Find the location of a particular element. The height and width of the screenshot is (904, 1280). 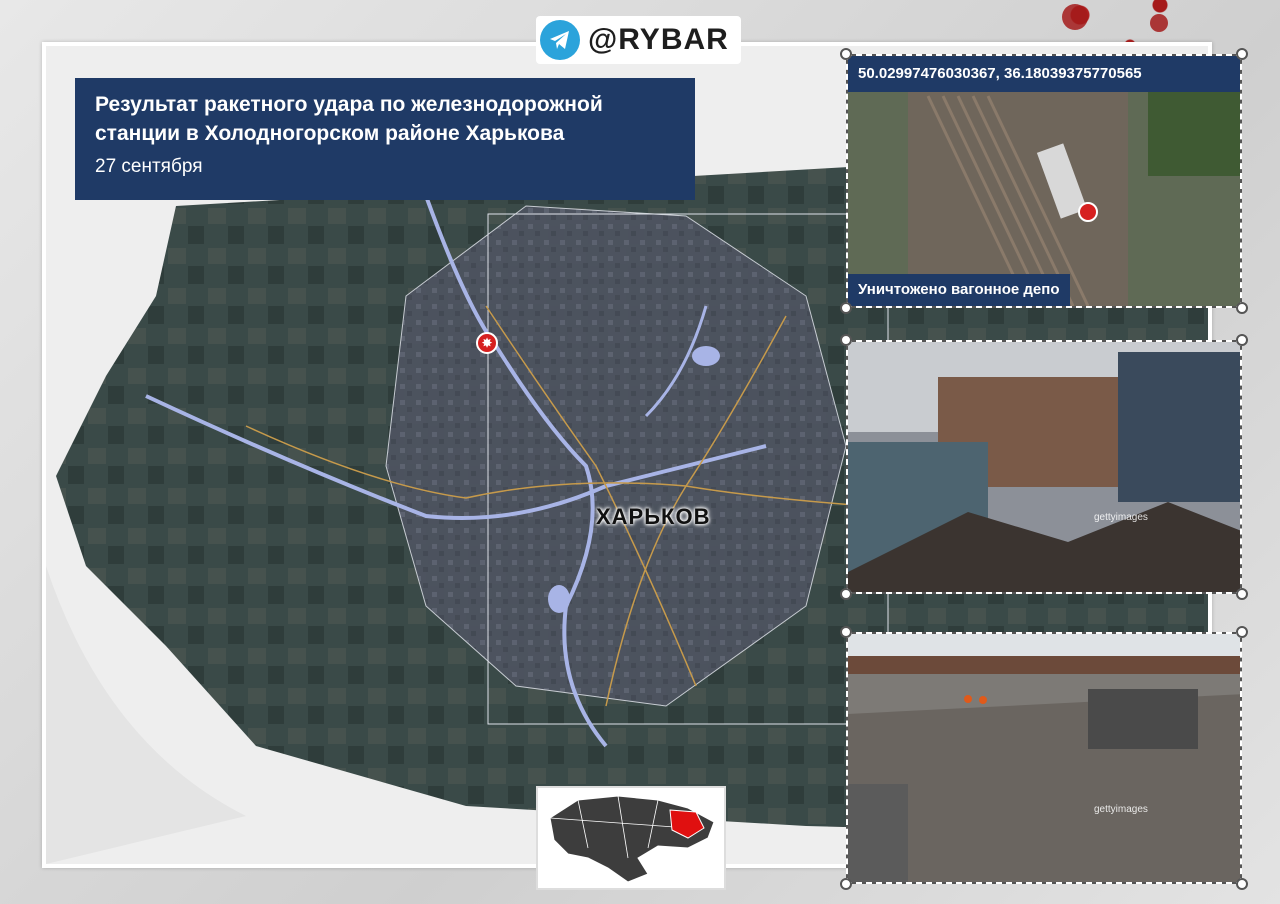

ukraine-inset-map is located at coordinates (631, 838).